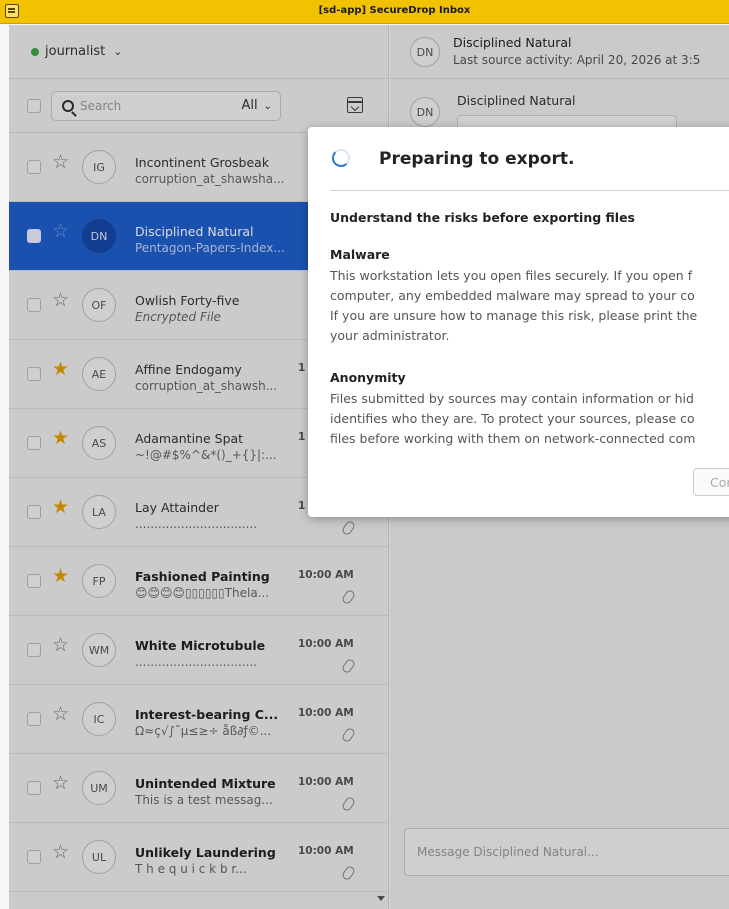  What do you see at coordinates (368, 377) in the screenshot?
I see `anonymity-title: Anonymity` at bounding box center [368, 377].